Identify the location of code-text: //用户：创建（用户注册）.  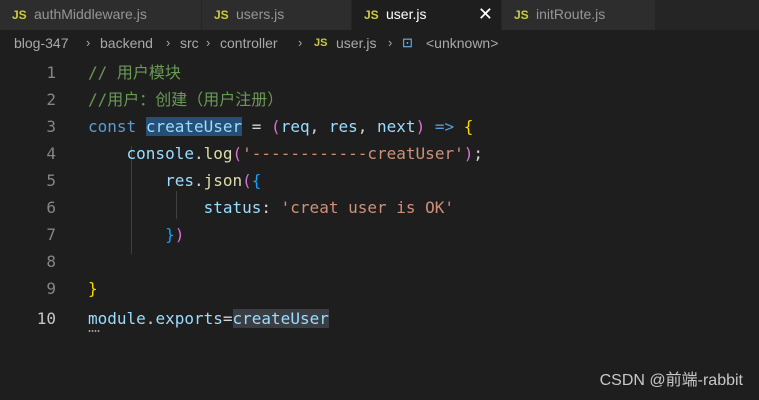
(185, 99).